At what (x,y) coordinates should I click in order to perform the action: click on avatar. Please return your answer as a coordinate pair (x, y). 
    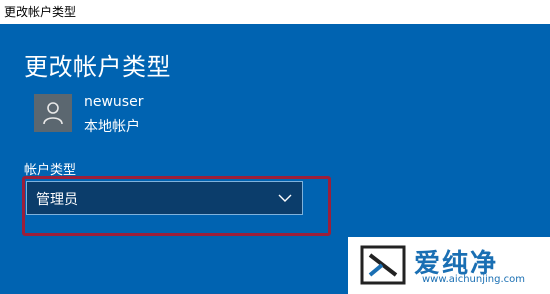
    Looking at the image, I should click on (53, 113).